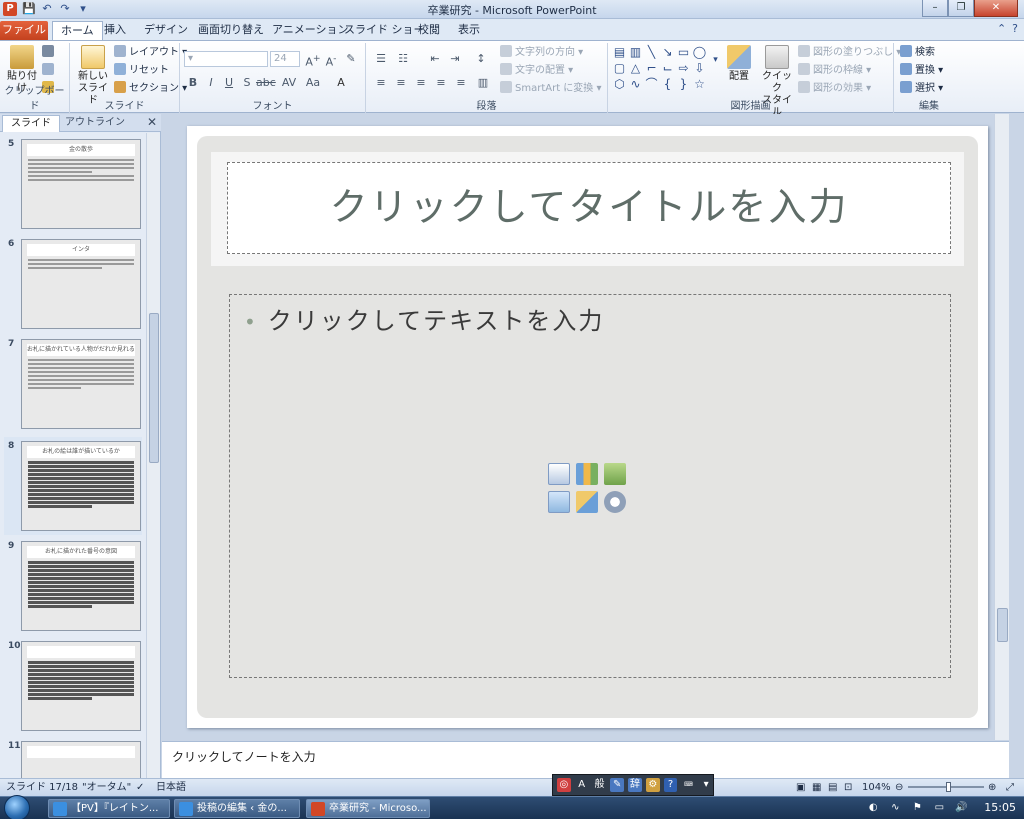 This screenshot has height=819, width=1024. What do you see at coordinates (49, 53) in the screenshot?
I see `cut-button` at bounding box center [49, 53].